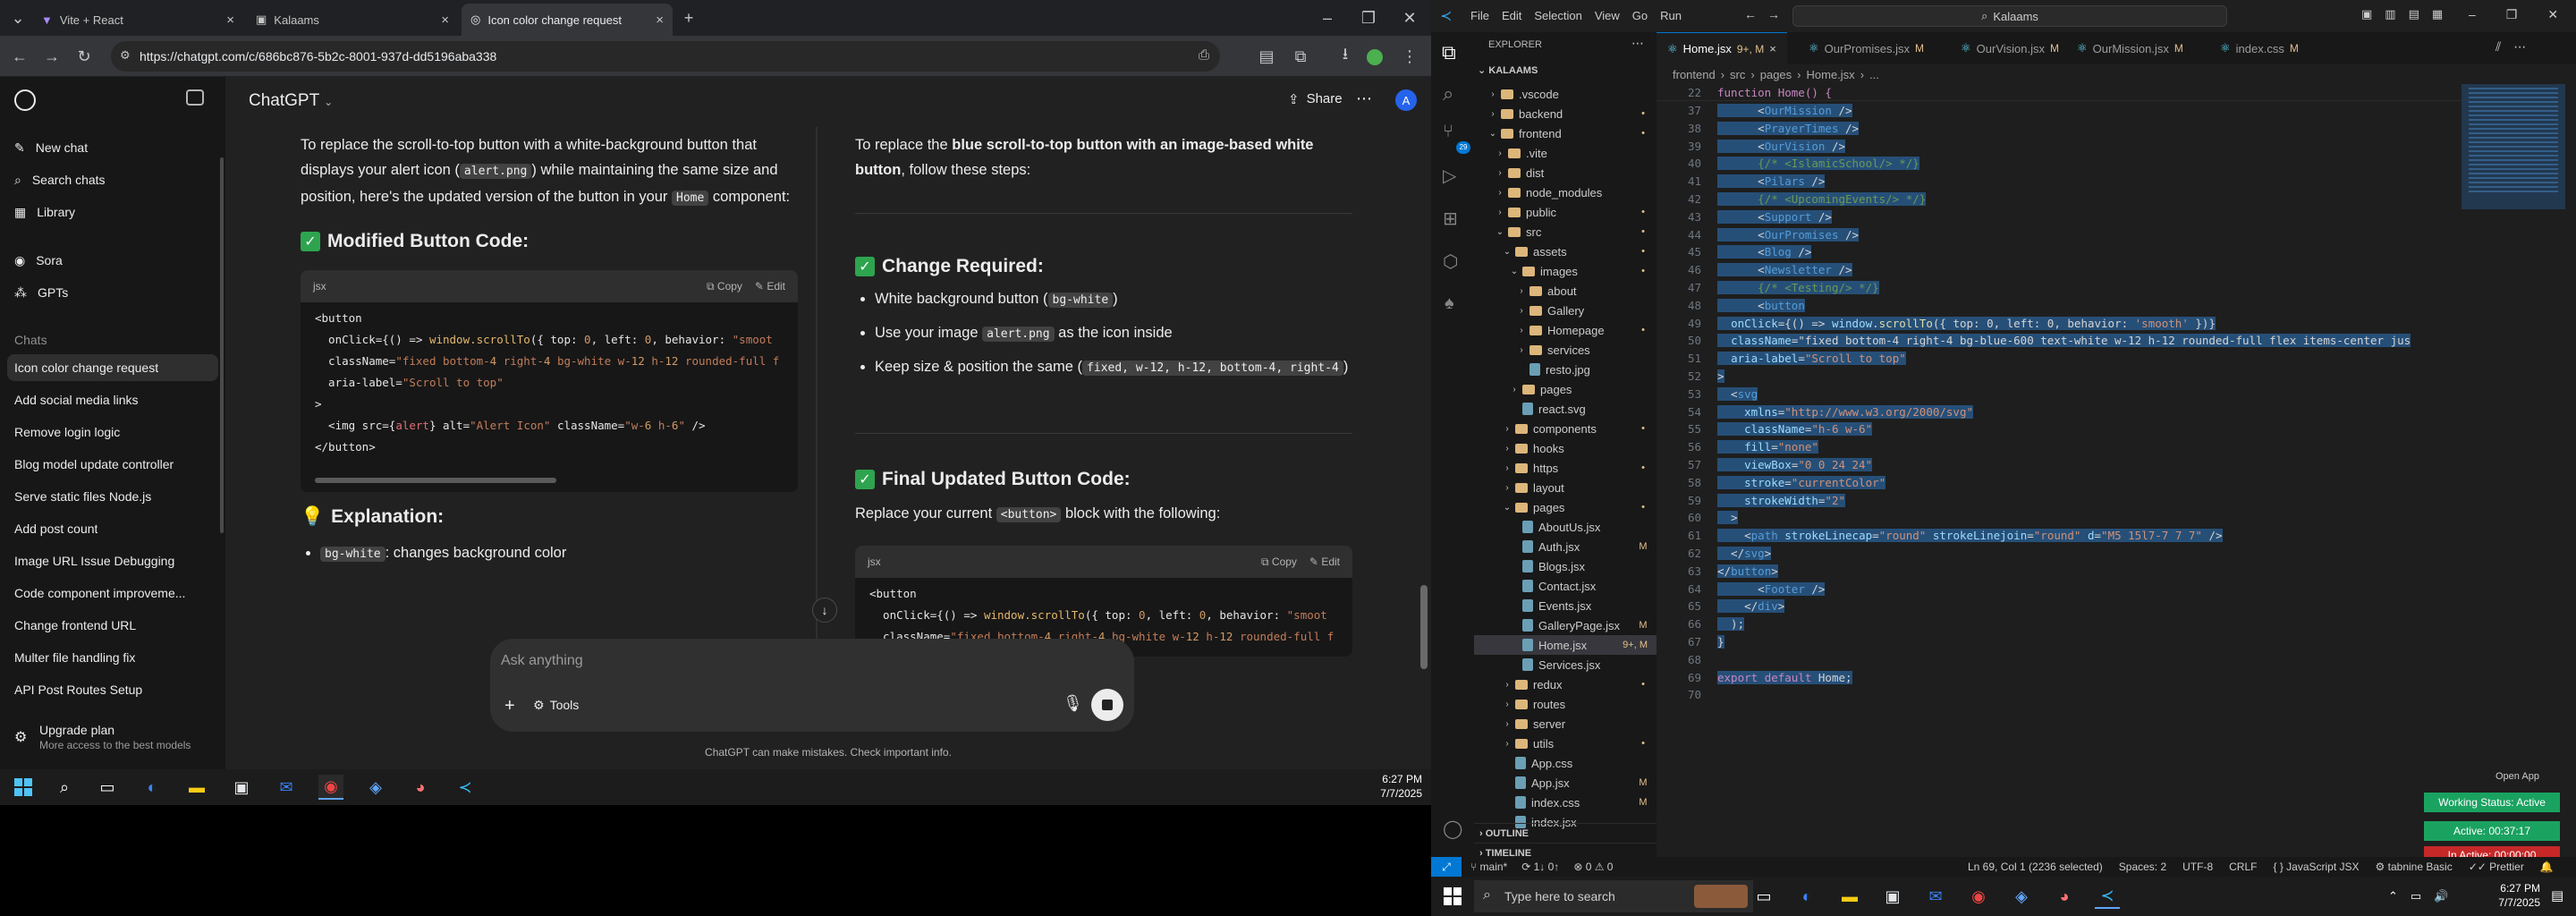 The width and height of the screenshot is (2576, 916). Describe the element at coordinates (1565, 684) in the screenshot. I see `tree-folder: › redux •` at that location.